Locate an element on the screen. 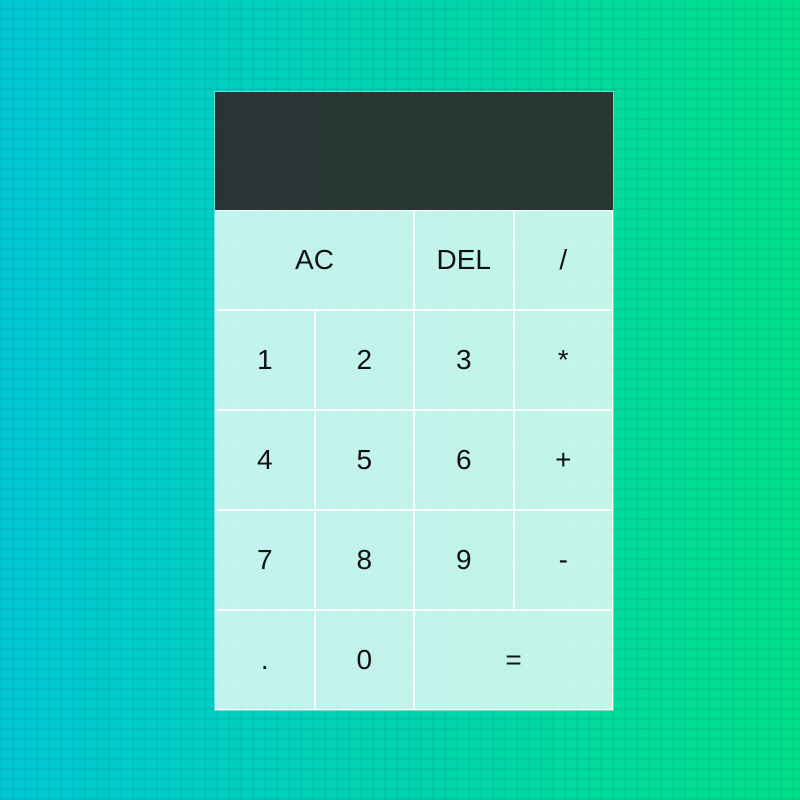 This screenshot has width=800, height=800. equals-button: = is located at coordinates (513, 660).